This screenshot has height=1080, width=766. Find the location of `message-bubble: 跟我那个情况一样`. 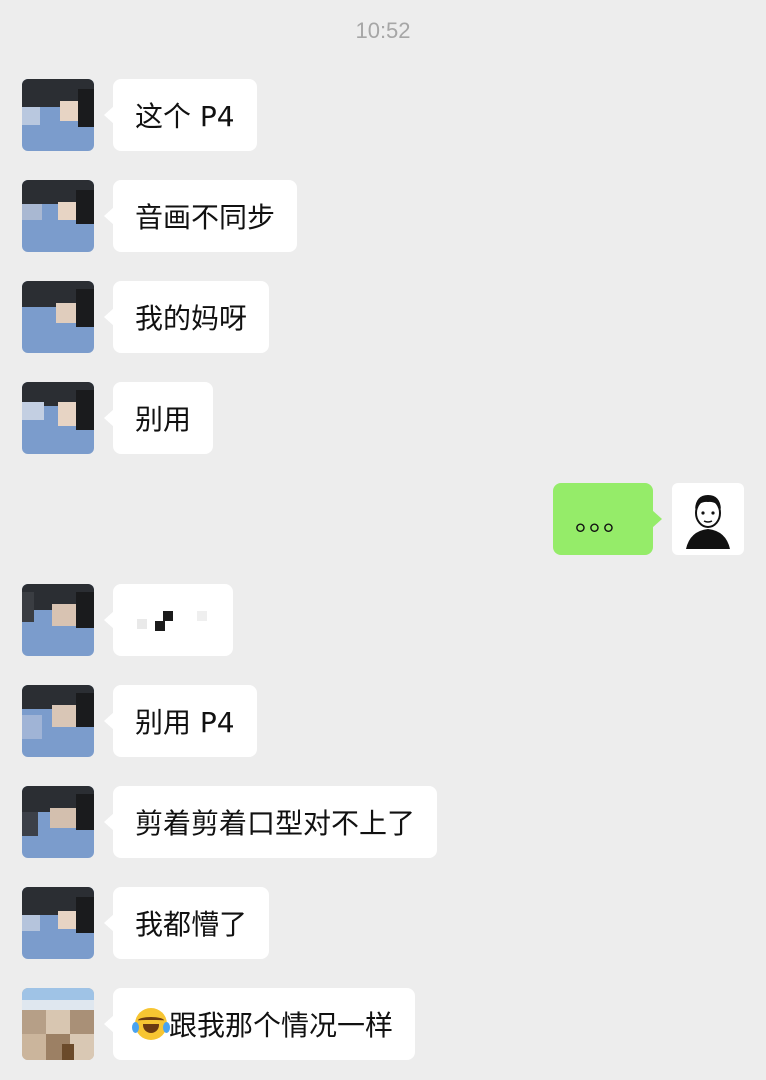

message-bubble: 跟我那个情况一样 is located at coordinates (259, 1024).